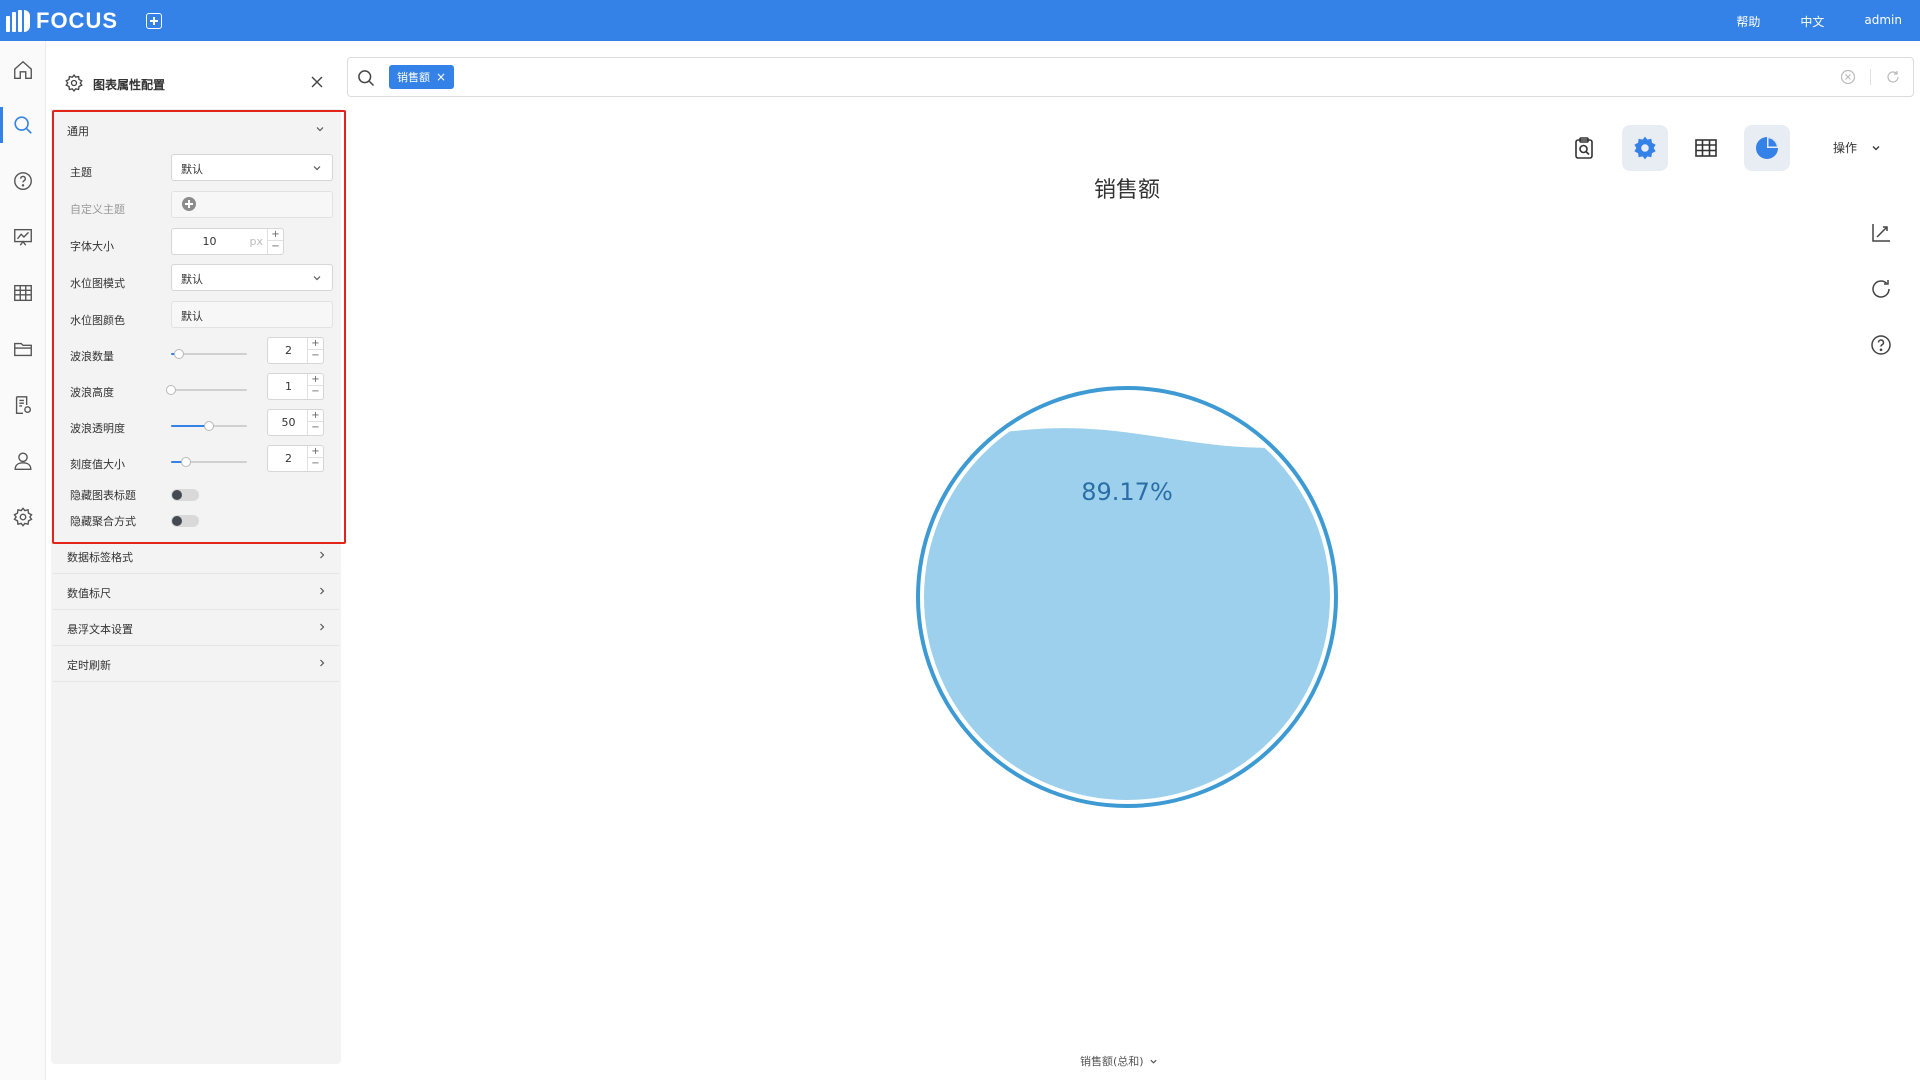 The width and height of the screenshot is (1920, 1080). Describe the element at coordinates (1857, 147) in the screenshot. I see `operations-menu: 操作` at that location.